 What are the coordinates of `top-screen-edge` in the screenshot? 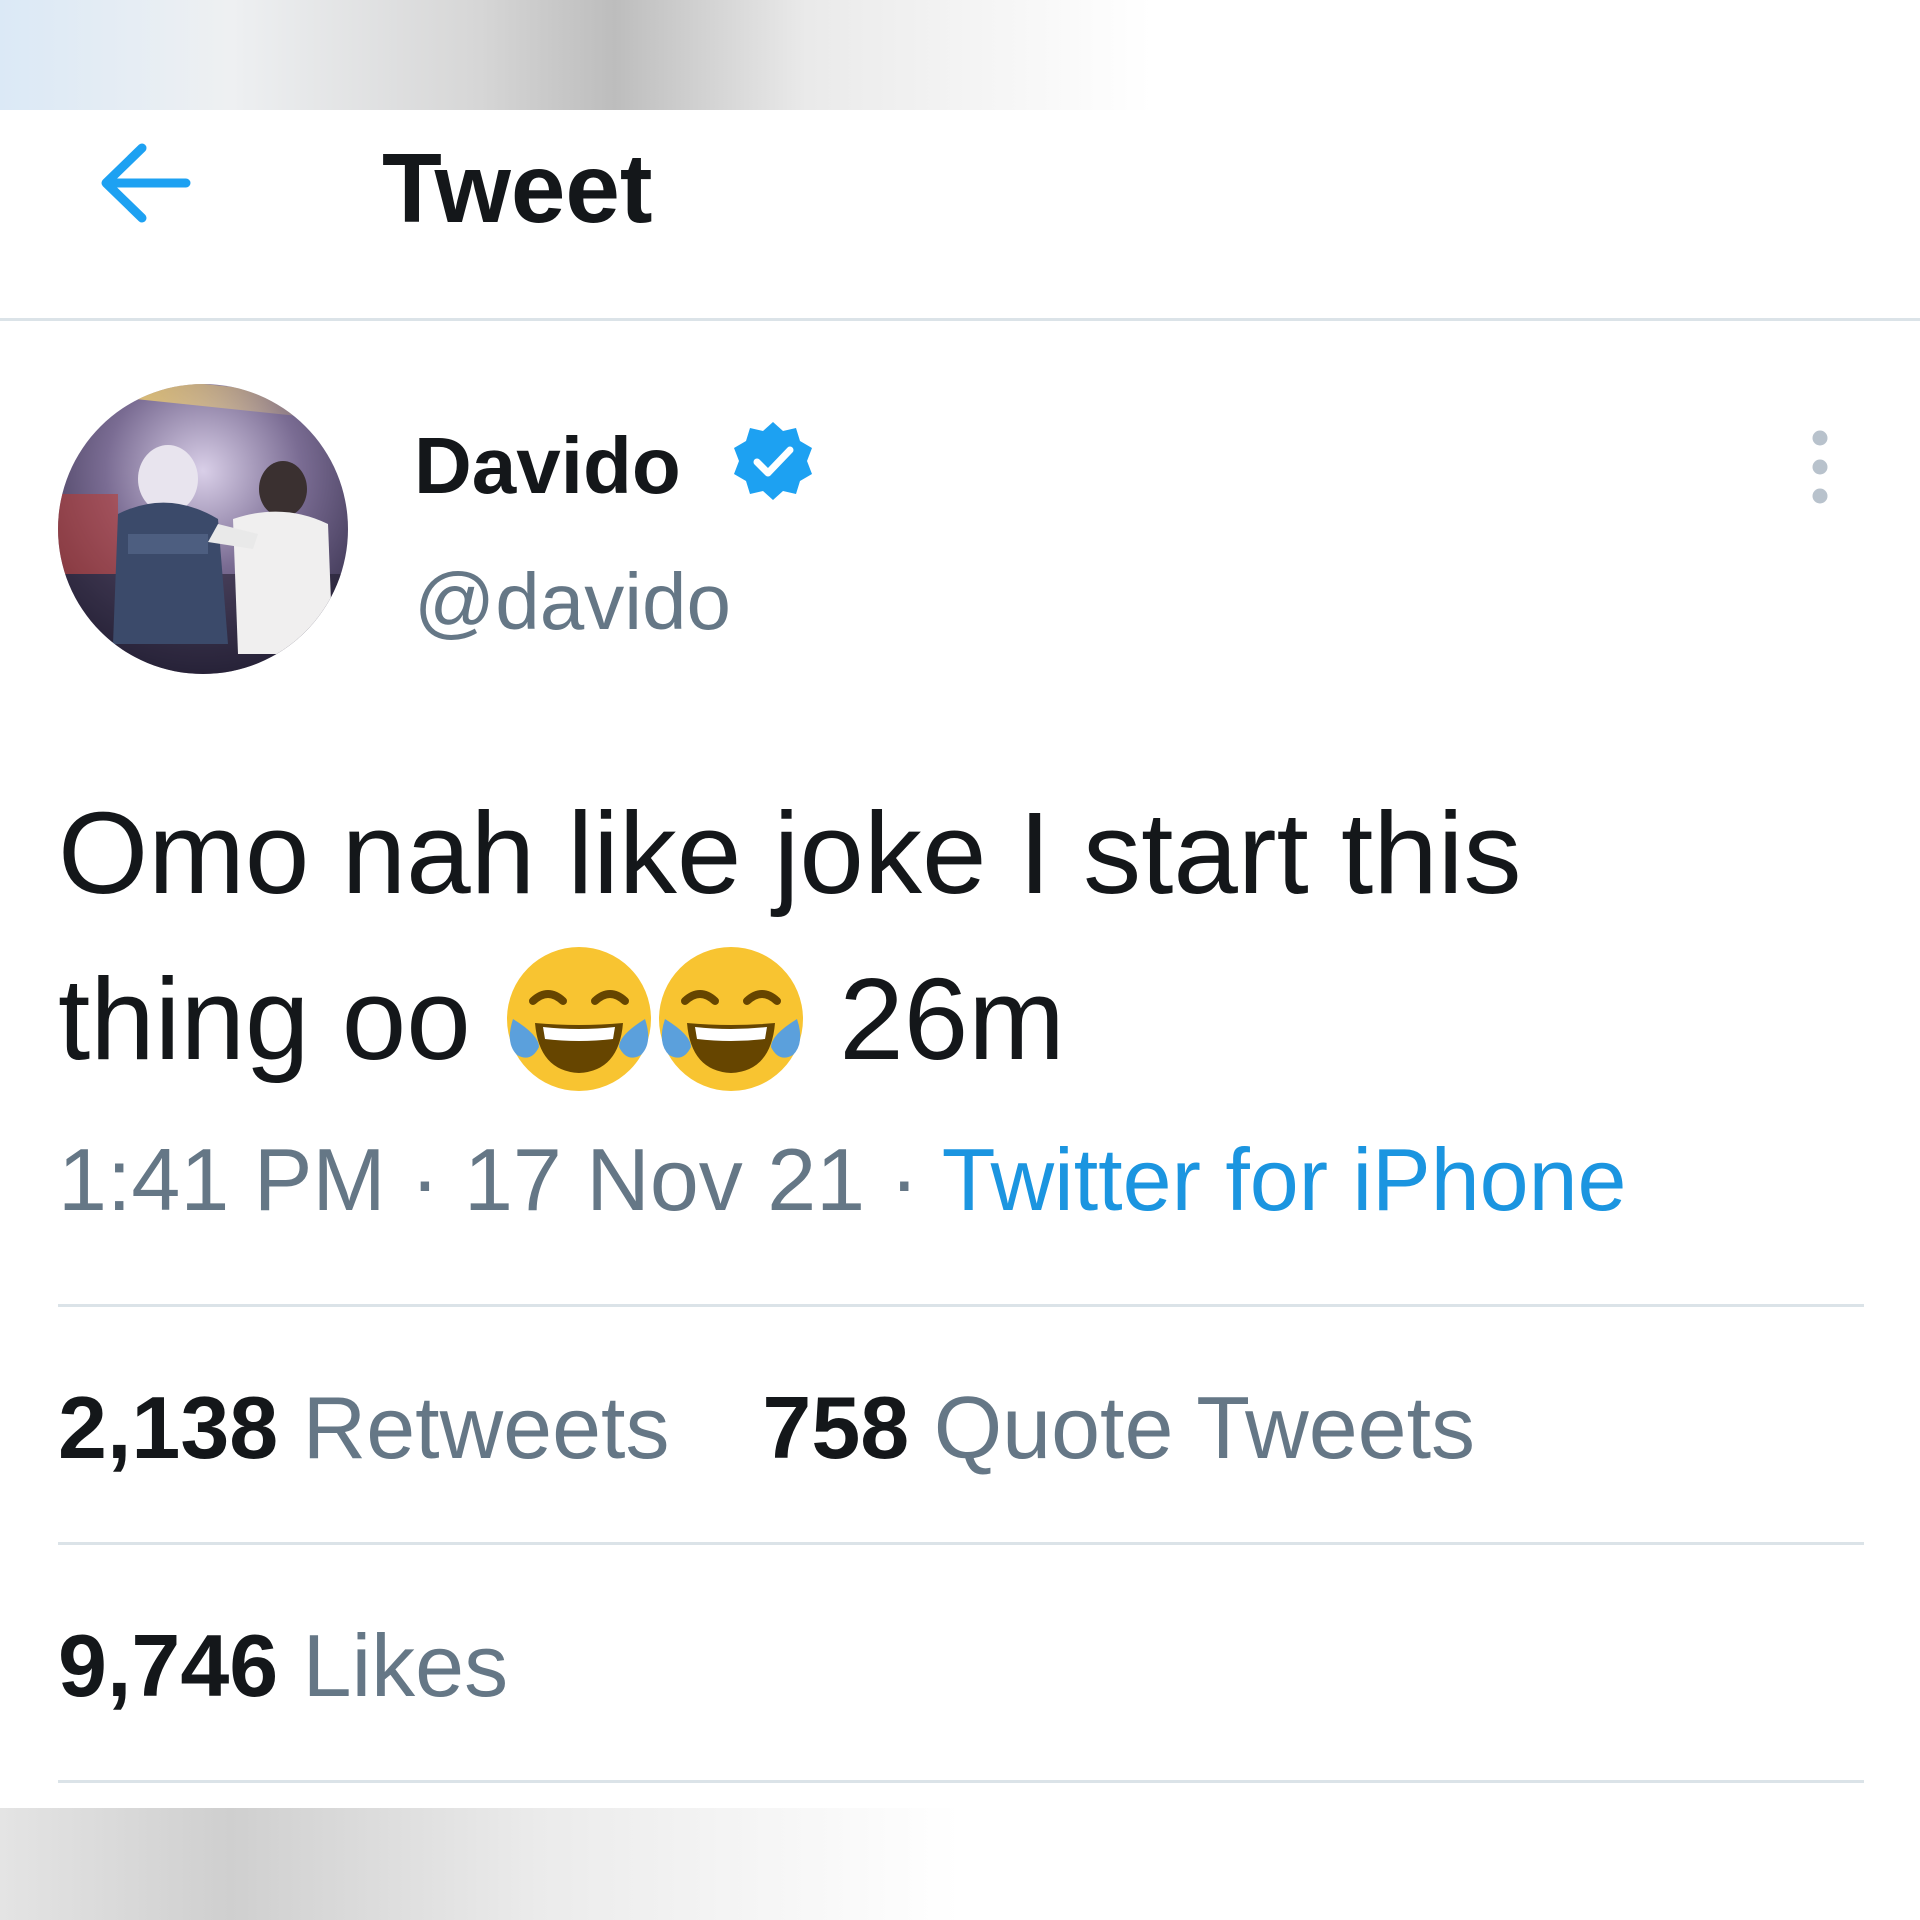 It's located at (960, 55).